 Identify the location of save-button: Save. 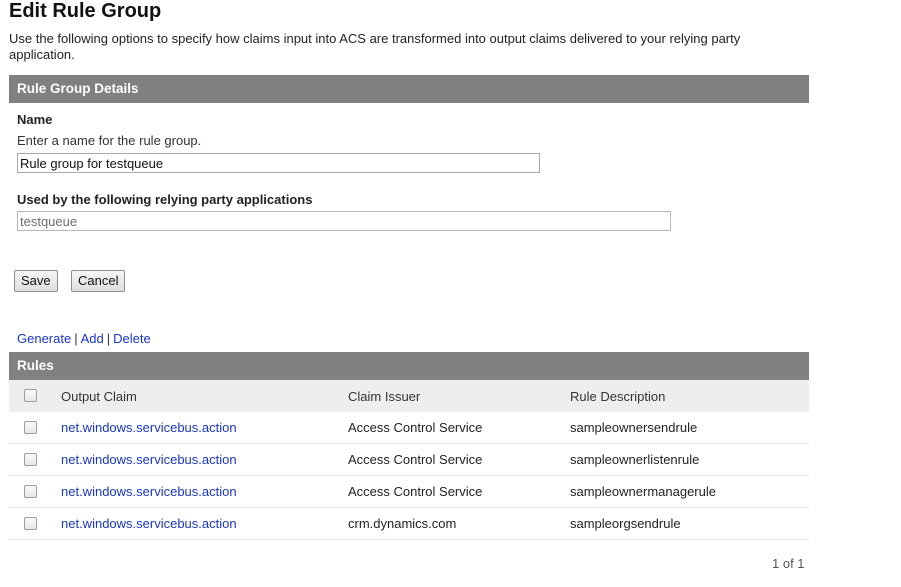
(36, 281).